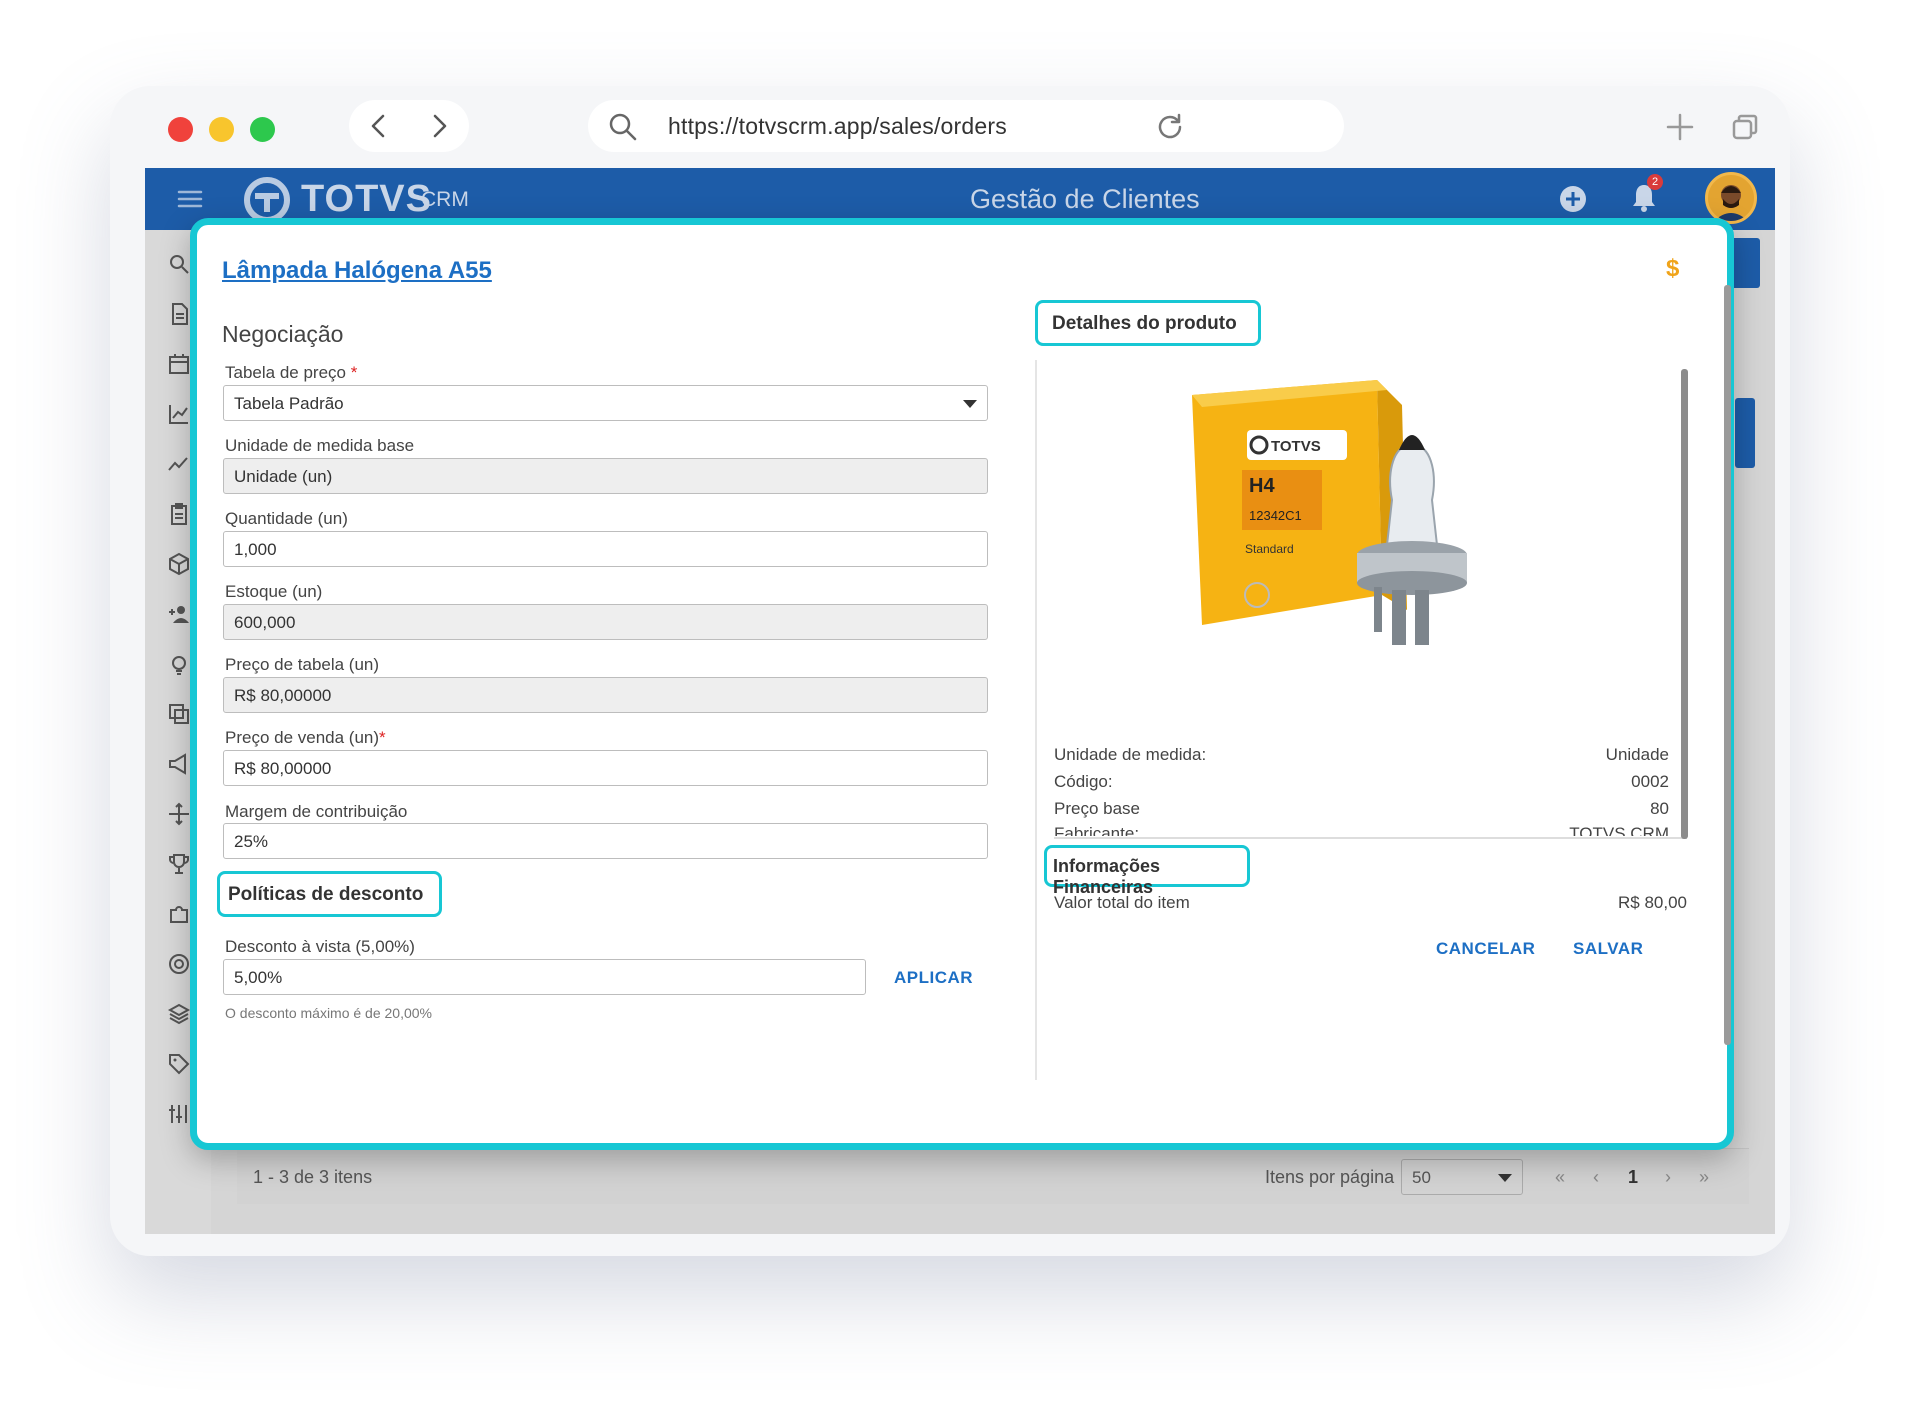 The width and height of the screenshot is (1917, 1421). I want to click on user-avatar-icon, so click(1731, 203).